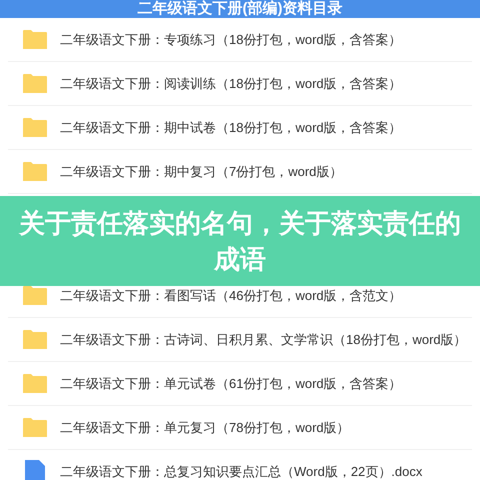  I want to click on file-name: 二年级语文下册：期中试卷（18份打包，word版，含答案）, so click(231, 128).